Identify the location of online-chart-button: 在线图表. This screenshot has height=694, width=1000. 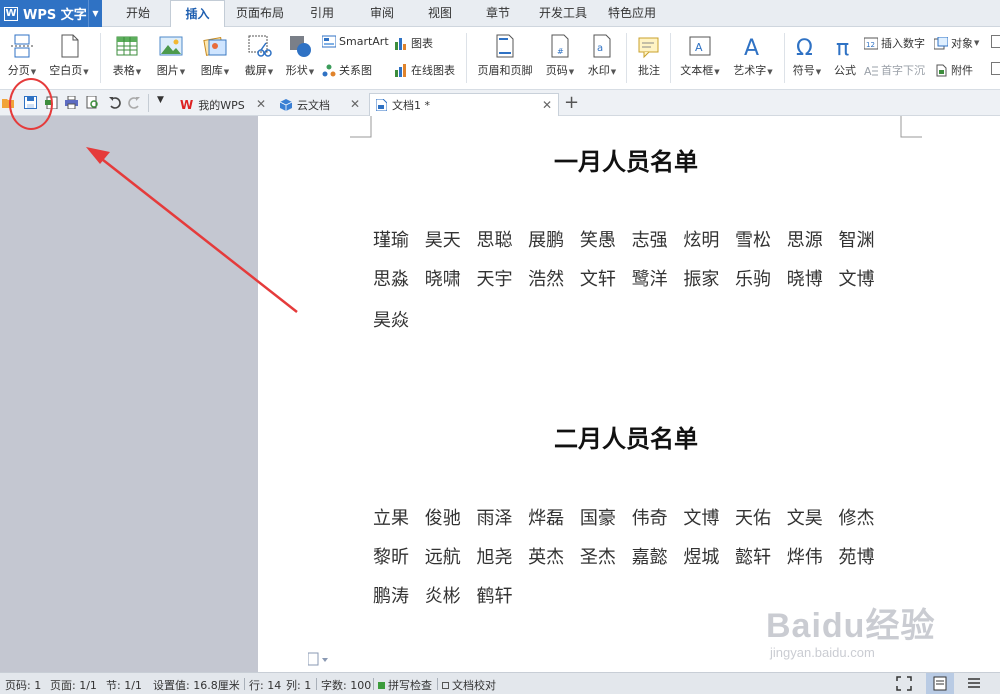
(424, 70).